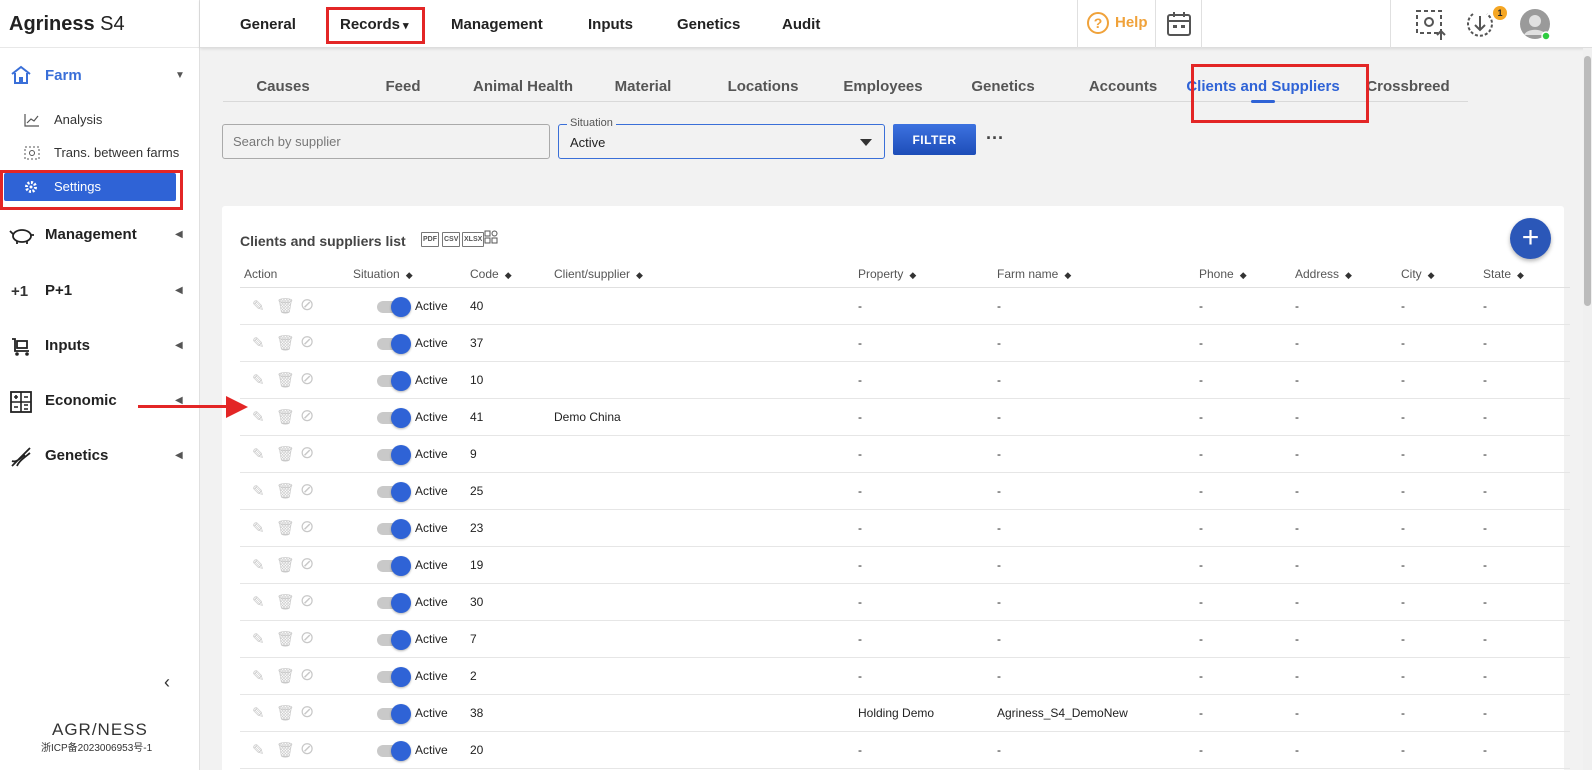  What do you see at coordinates (1587, 181) in the screenshot?
I see `scrollbar-thumb` at bounding box center [1587, 181].